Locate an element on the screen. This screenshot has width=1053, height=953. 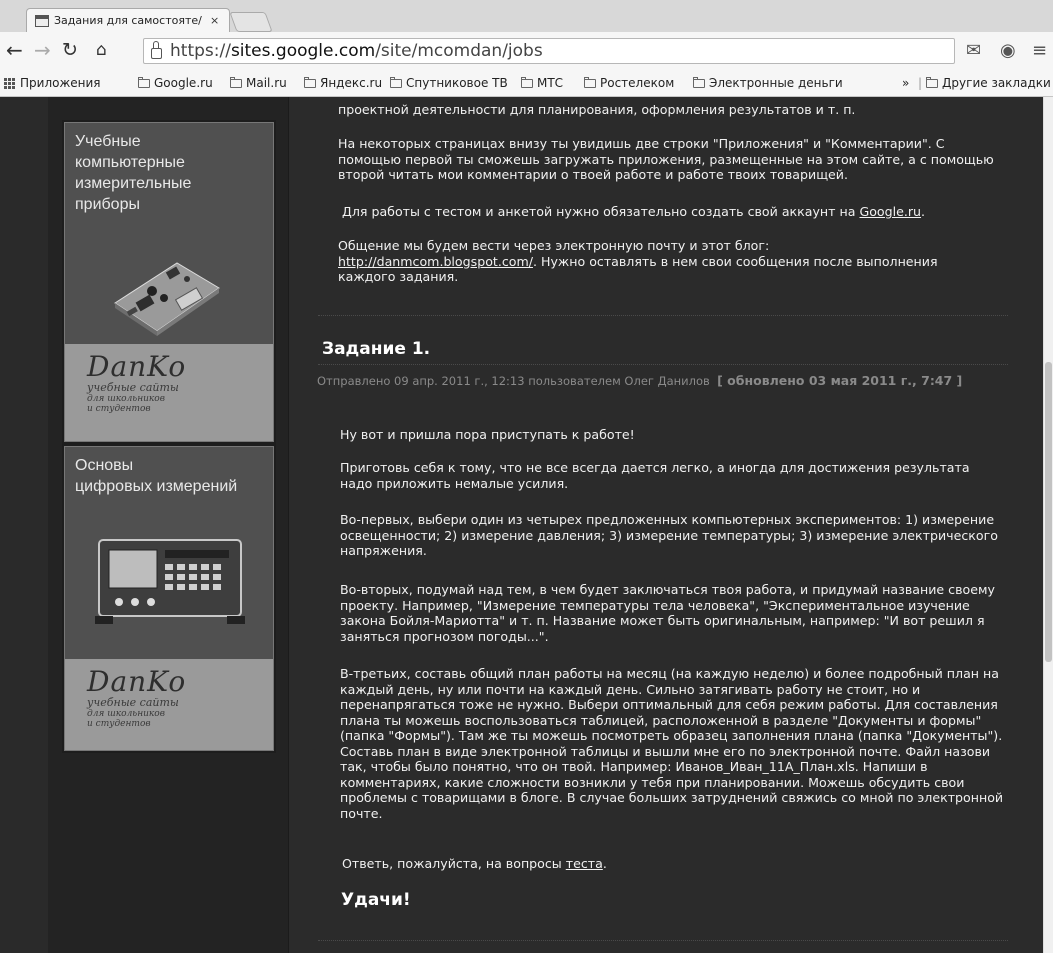
blog-link: http://danmcom.blogspot.com/ is located at coordinates (435, 261).